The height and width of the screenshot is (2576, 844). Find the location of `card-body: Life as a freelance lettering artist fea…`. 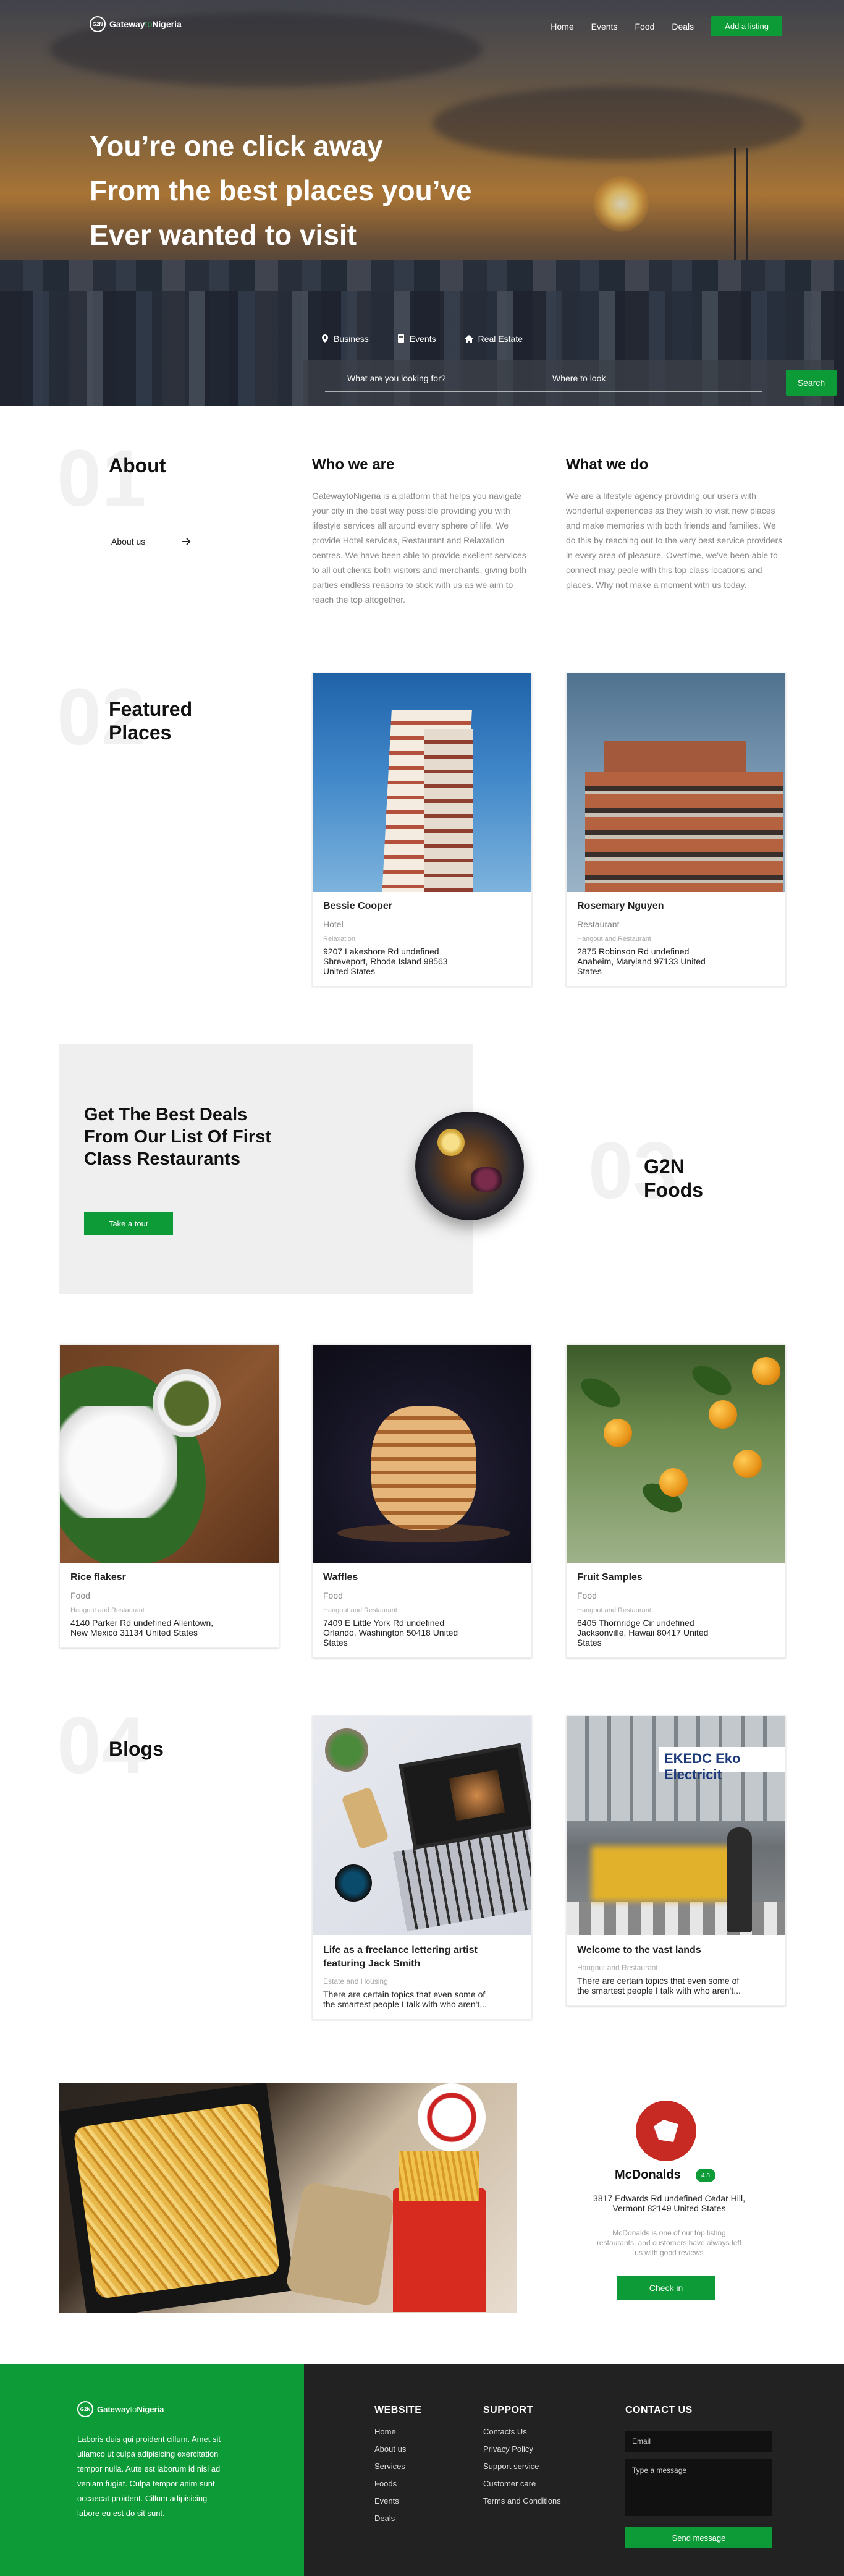

card-body: Life as a freelance lettering artist fea… is located at coordinates (422, 1977).